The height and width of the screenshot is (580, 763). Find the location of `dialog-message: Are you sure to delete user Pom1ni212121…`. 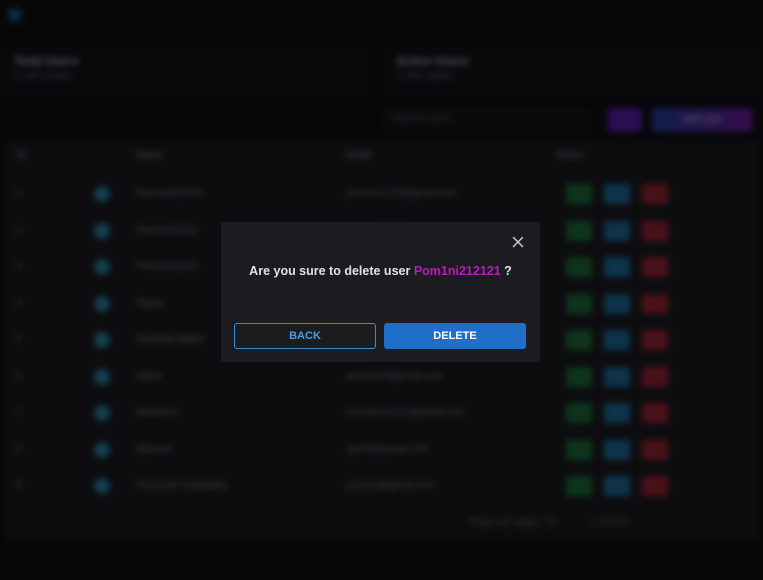

dialog-message: Are you sure to delete user Pom1ni212121… is located at coordinates (380, 271).